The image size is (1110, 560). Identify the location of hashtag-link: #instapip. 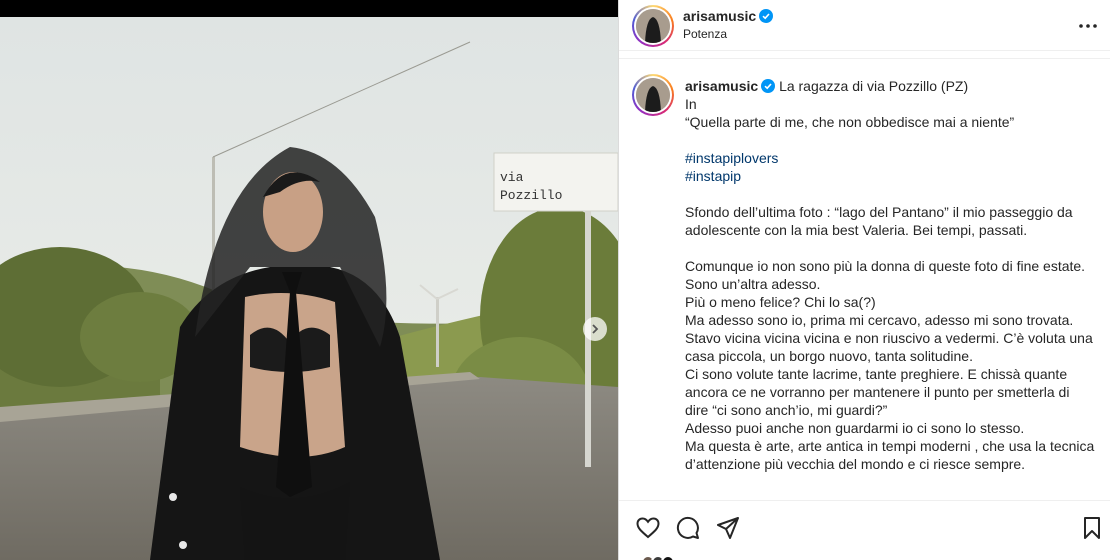
(713, 176).